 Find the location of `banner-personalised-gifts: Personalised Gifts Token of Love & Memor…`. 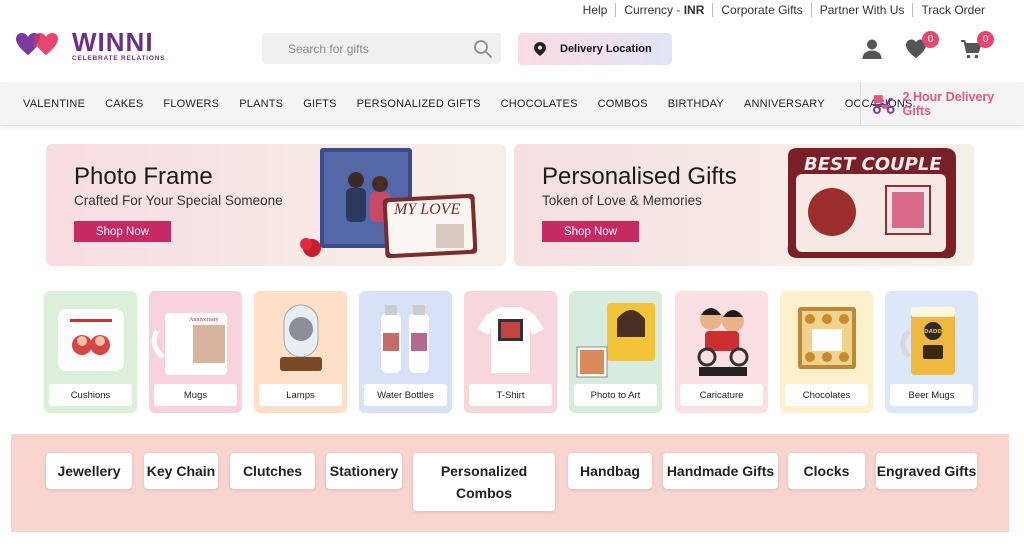

banner-personalised-gifts: Personalised Gifts Token of Love & Memor… is located at coordinates (744, 205).